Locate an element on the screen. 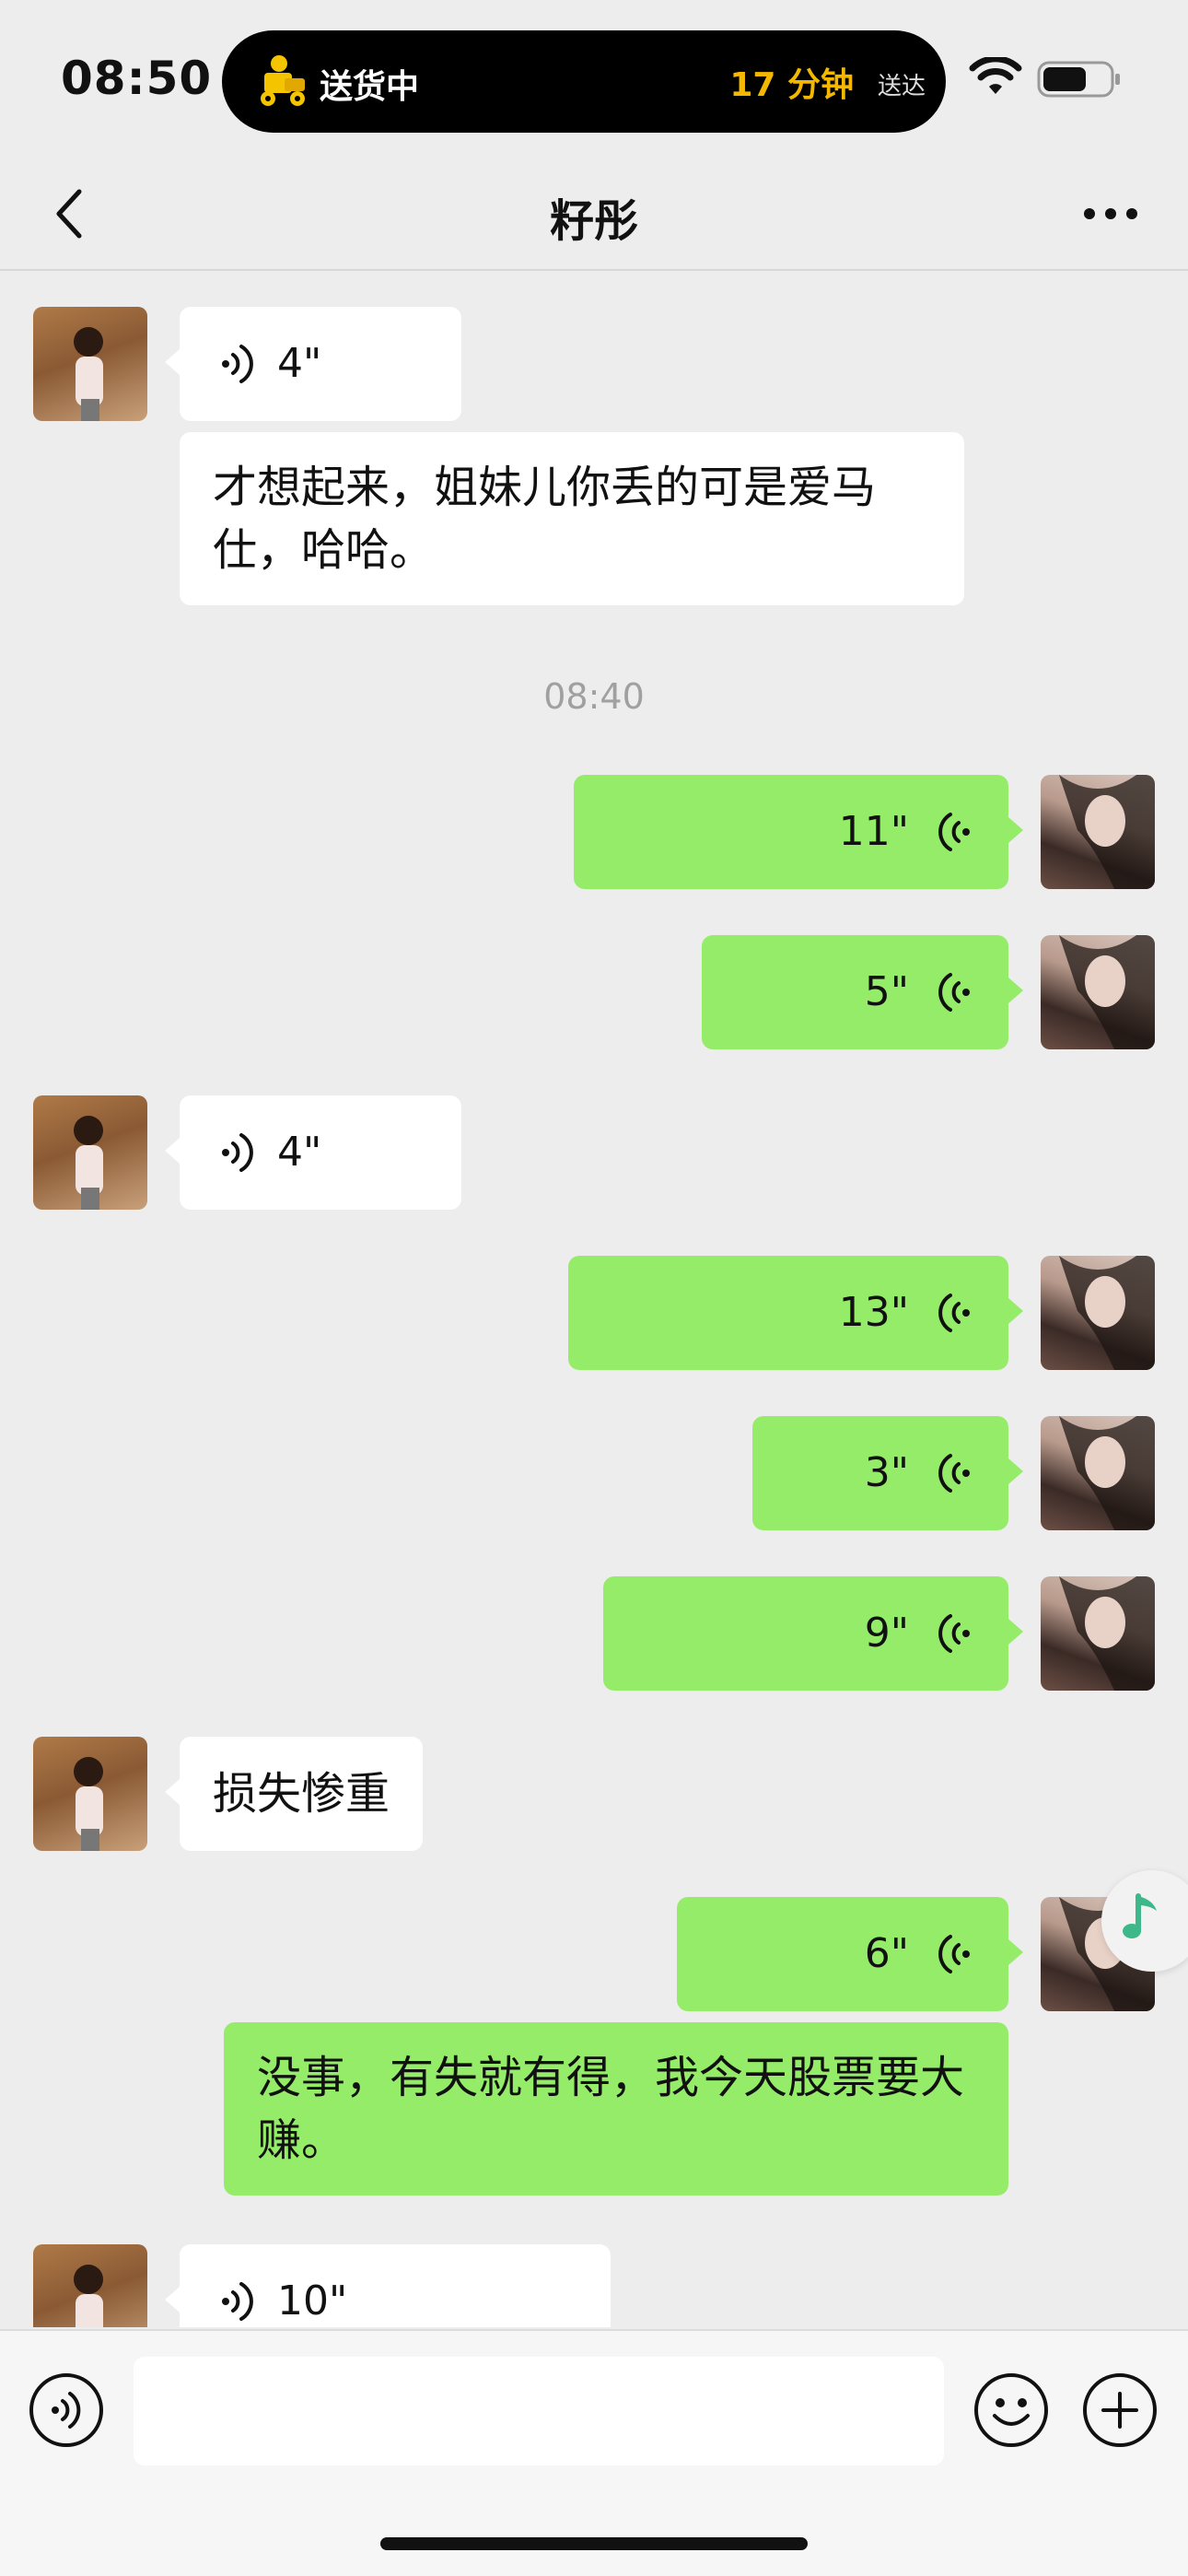  voice-duration: 6" is located at coordinates (886, 1953).